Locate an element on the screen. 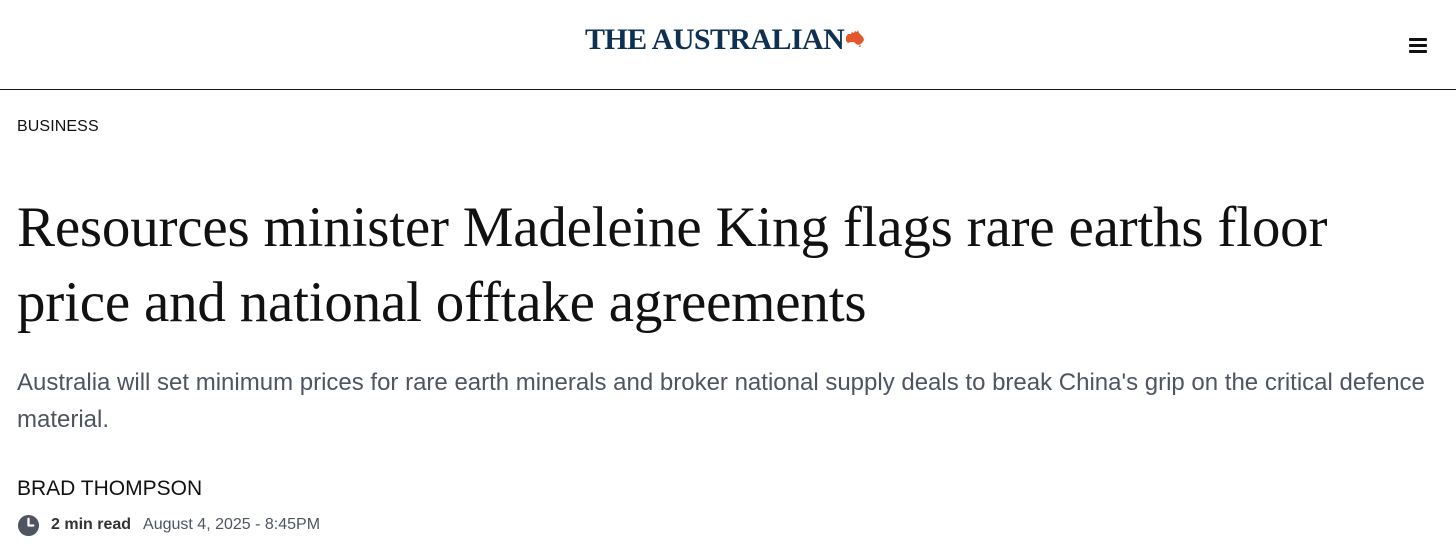 This screenshot has height=552, width=1456. clock-icon is located at coordinates (28, 525).